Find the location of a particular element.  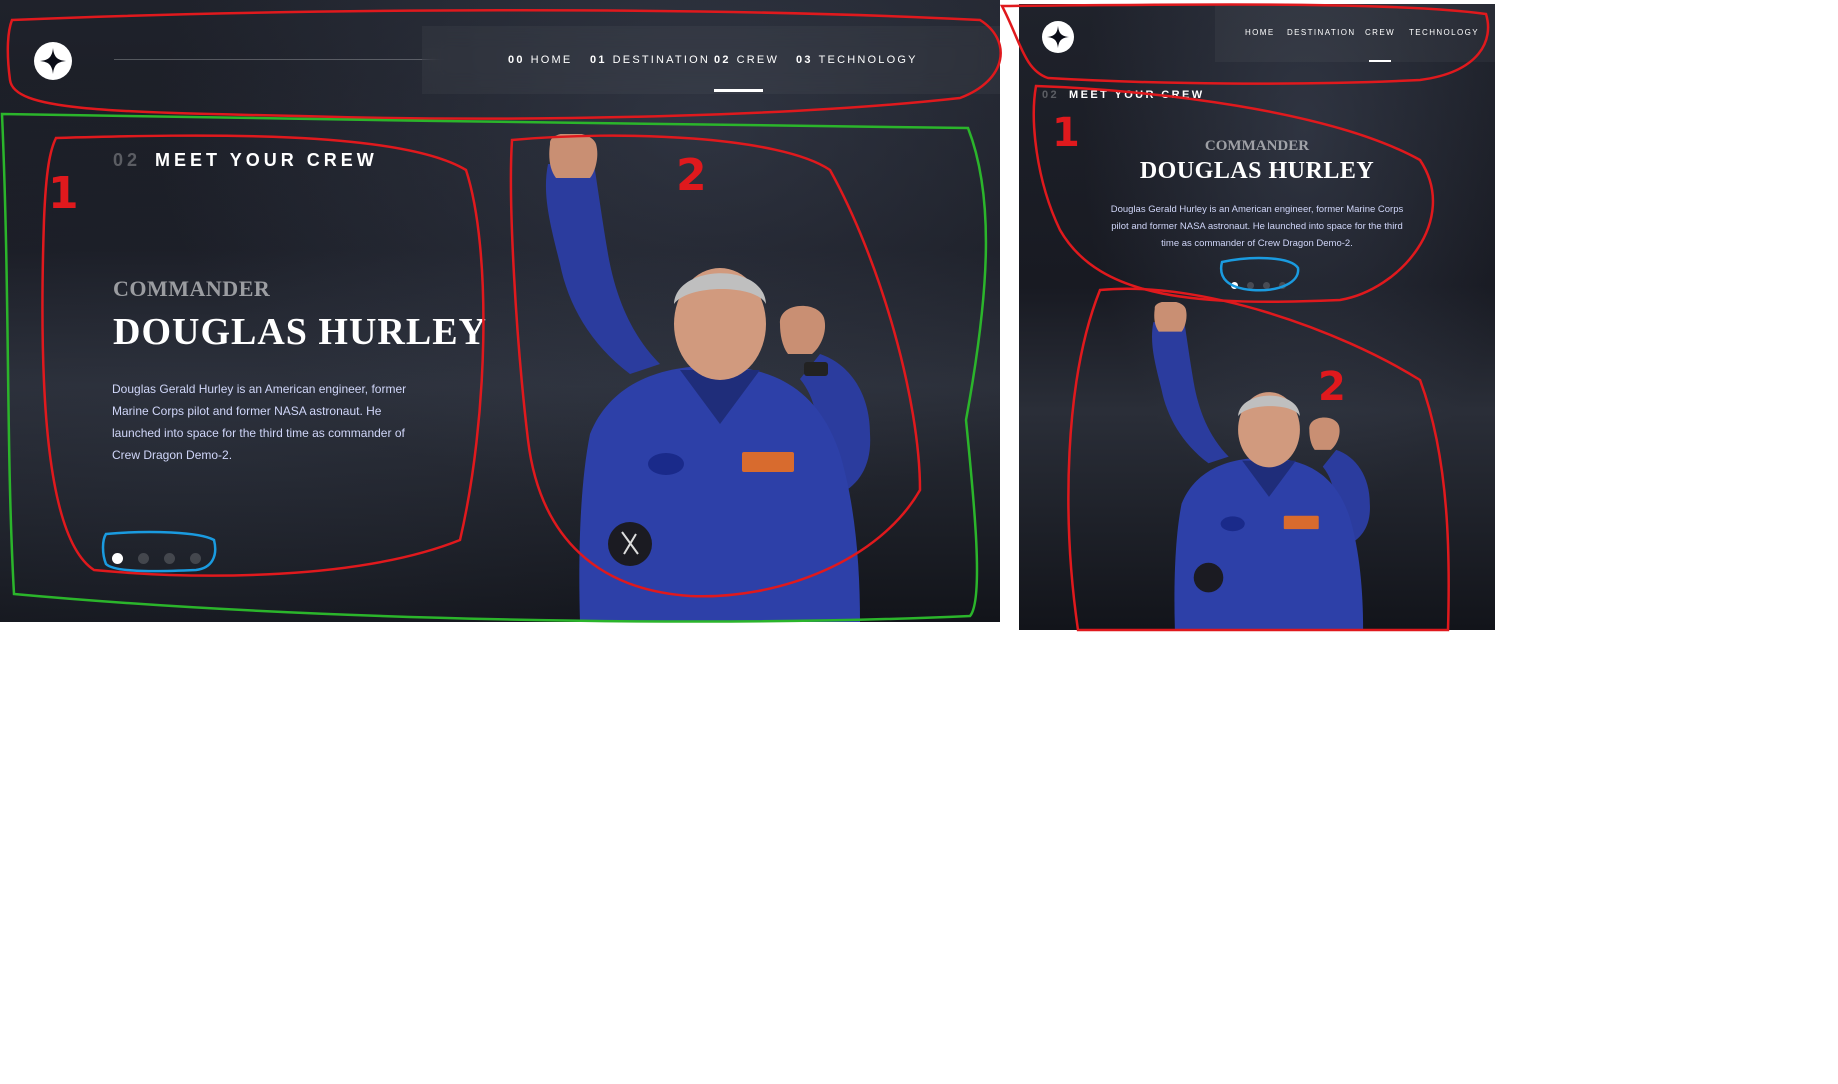

nav-item-technology: TECHNOLOGY is located at coordinates (1444, 32).